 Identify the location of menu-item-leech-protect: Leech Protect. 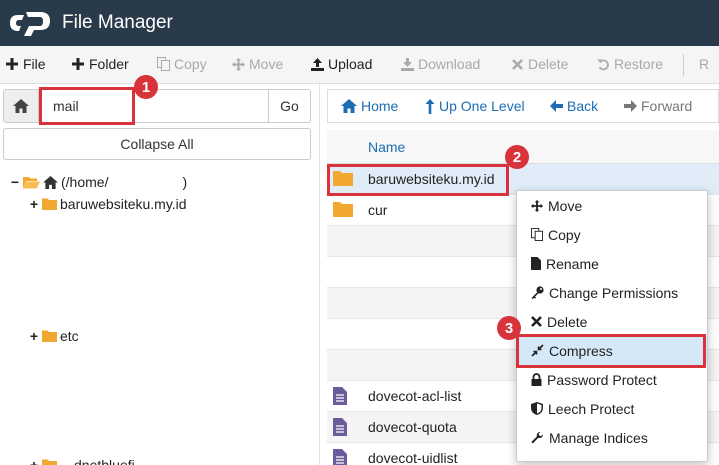
(612, 408).